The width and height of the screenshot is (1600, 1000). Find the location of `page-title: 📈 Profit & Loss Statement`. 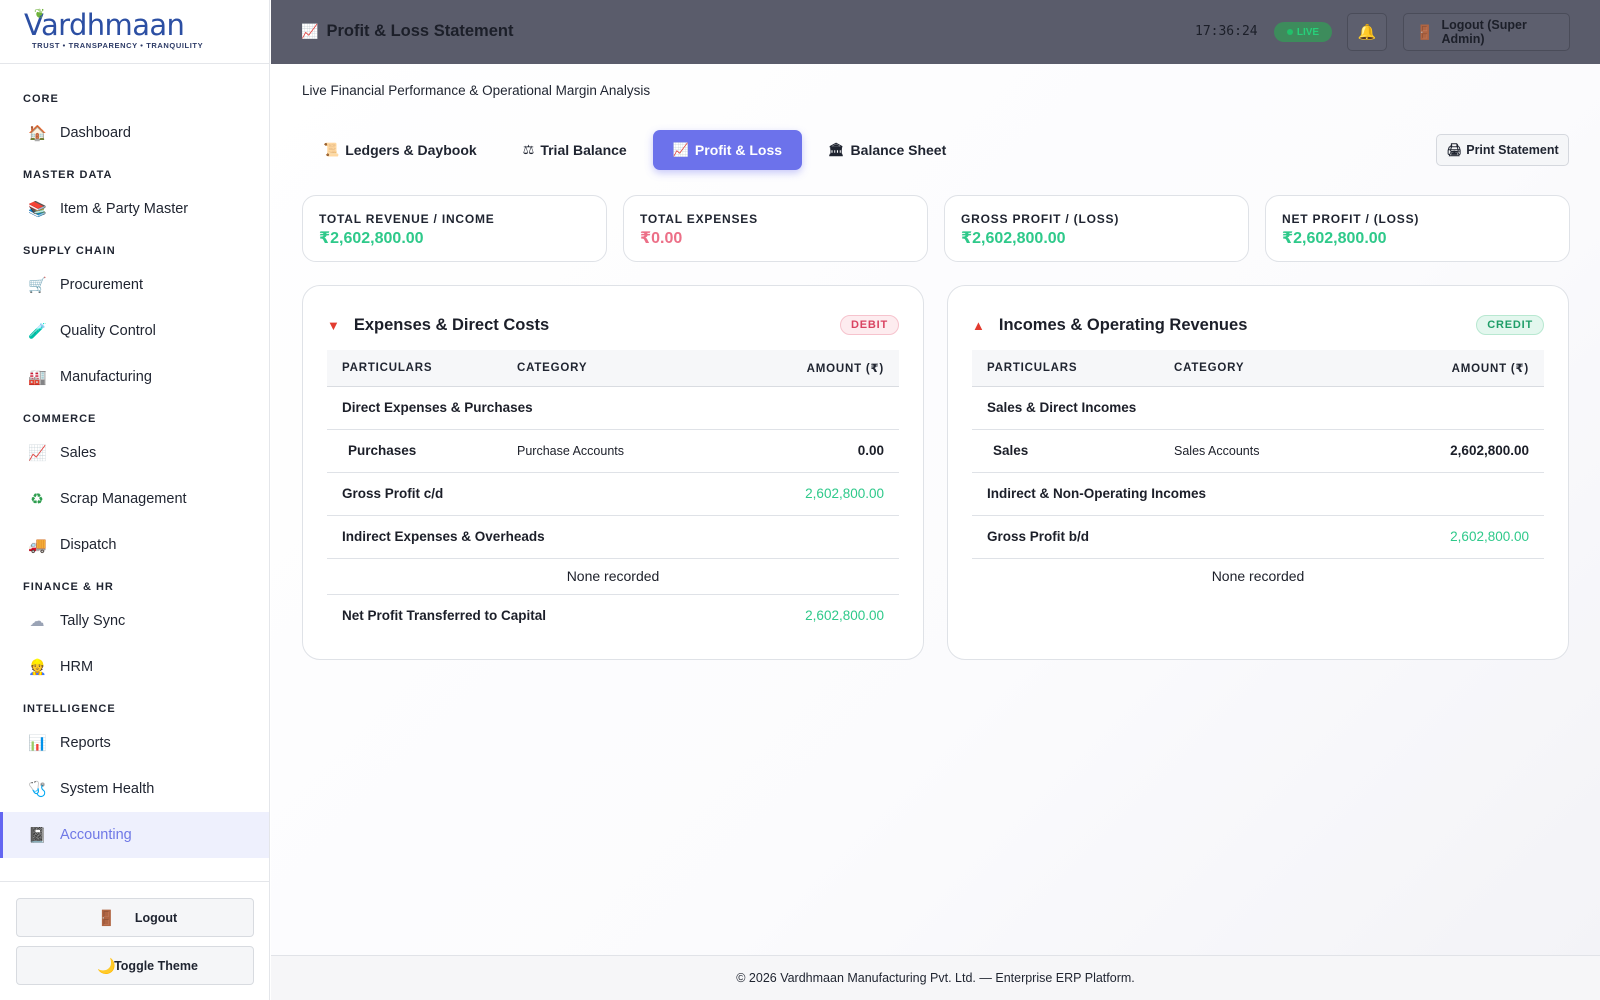

page-title: 📈 Profit & Loss Statement is located at coordinates (407, 31).